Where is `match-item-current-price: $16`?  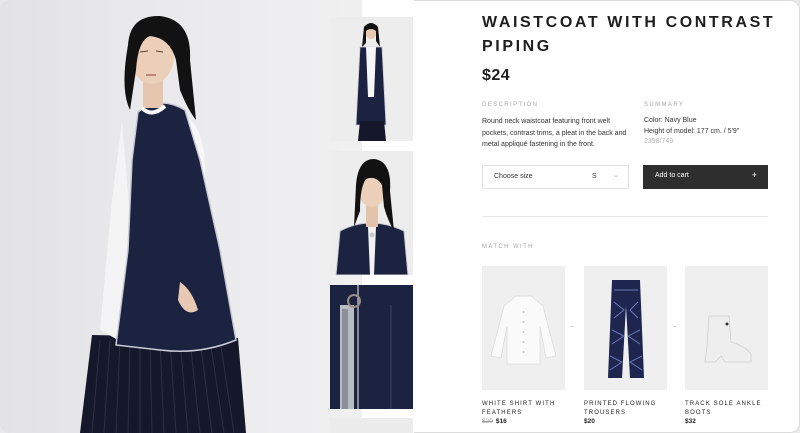 match-item-current-price: $16 is located at coordinates (501, 421).